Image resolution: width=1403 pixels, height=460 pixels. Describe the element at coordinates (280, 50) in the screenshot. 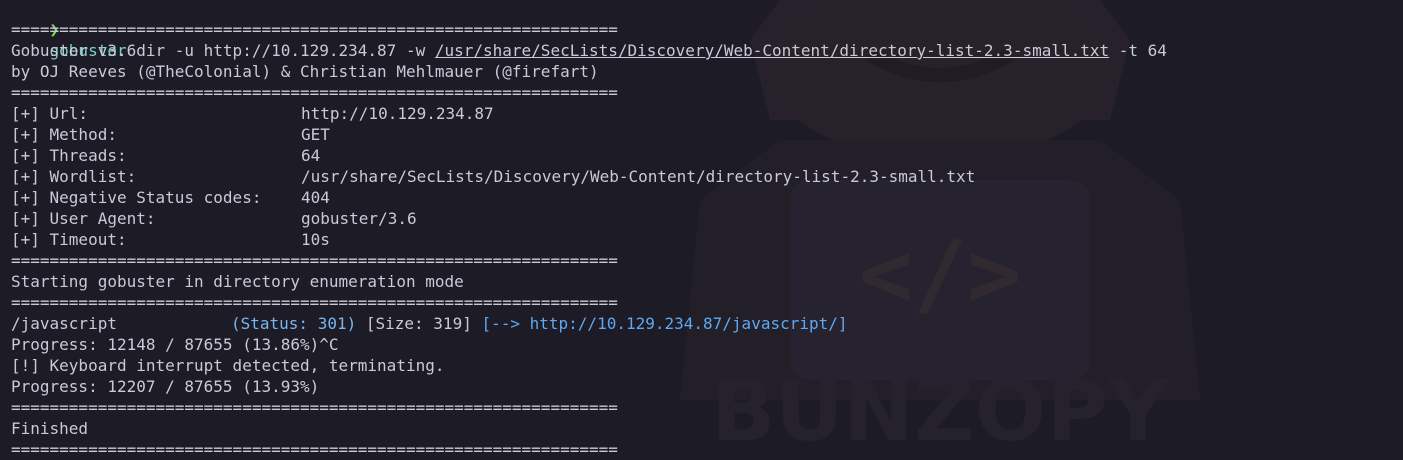

I see `command-args: dir -u http://10.129.234.87 -w` at that location.